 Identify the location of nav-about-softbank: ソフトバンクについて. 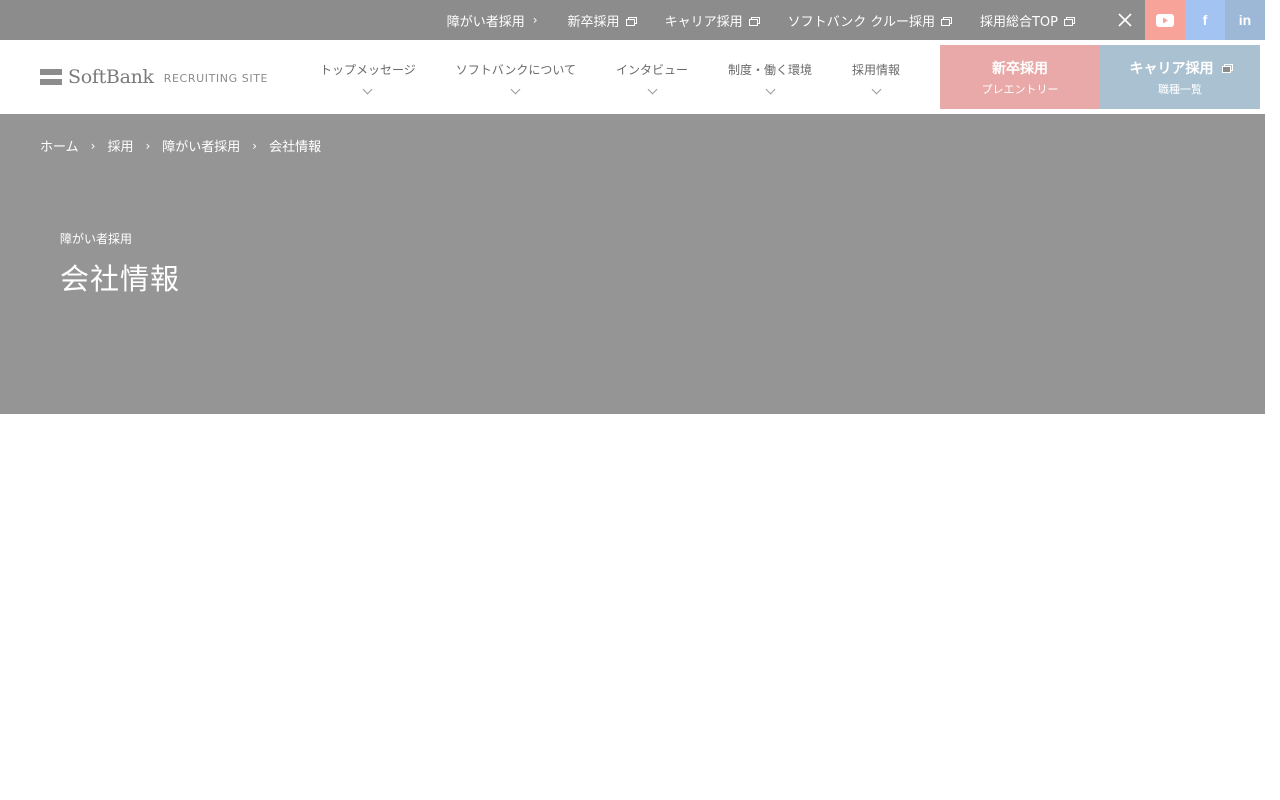
(516, 77).